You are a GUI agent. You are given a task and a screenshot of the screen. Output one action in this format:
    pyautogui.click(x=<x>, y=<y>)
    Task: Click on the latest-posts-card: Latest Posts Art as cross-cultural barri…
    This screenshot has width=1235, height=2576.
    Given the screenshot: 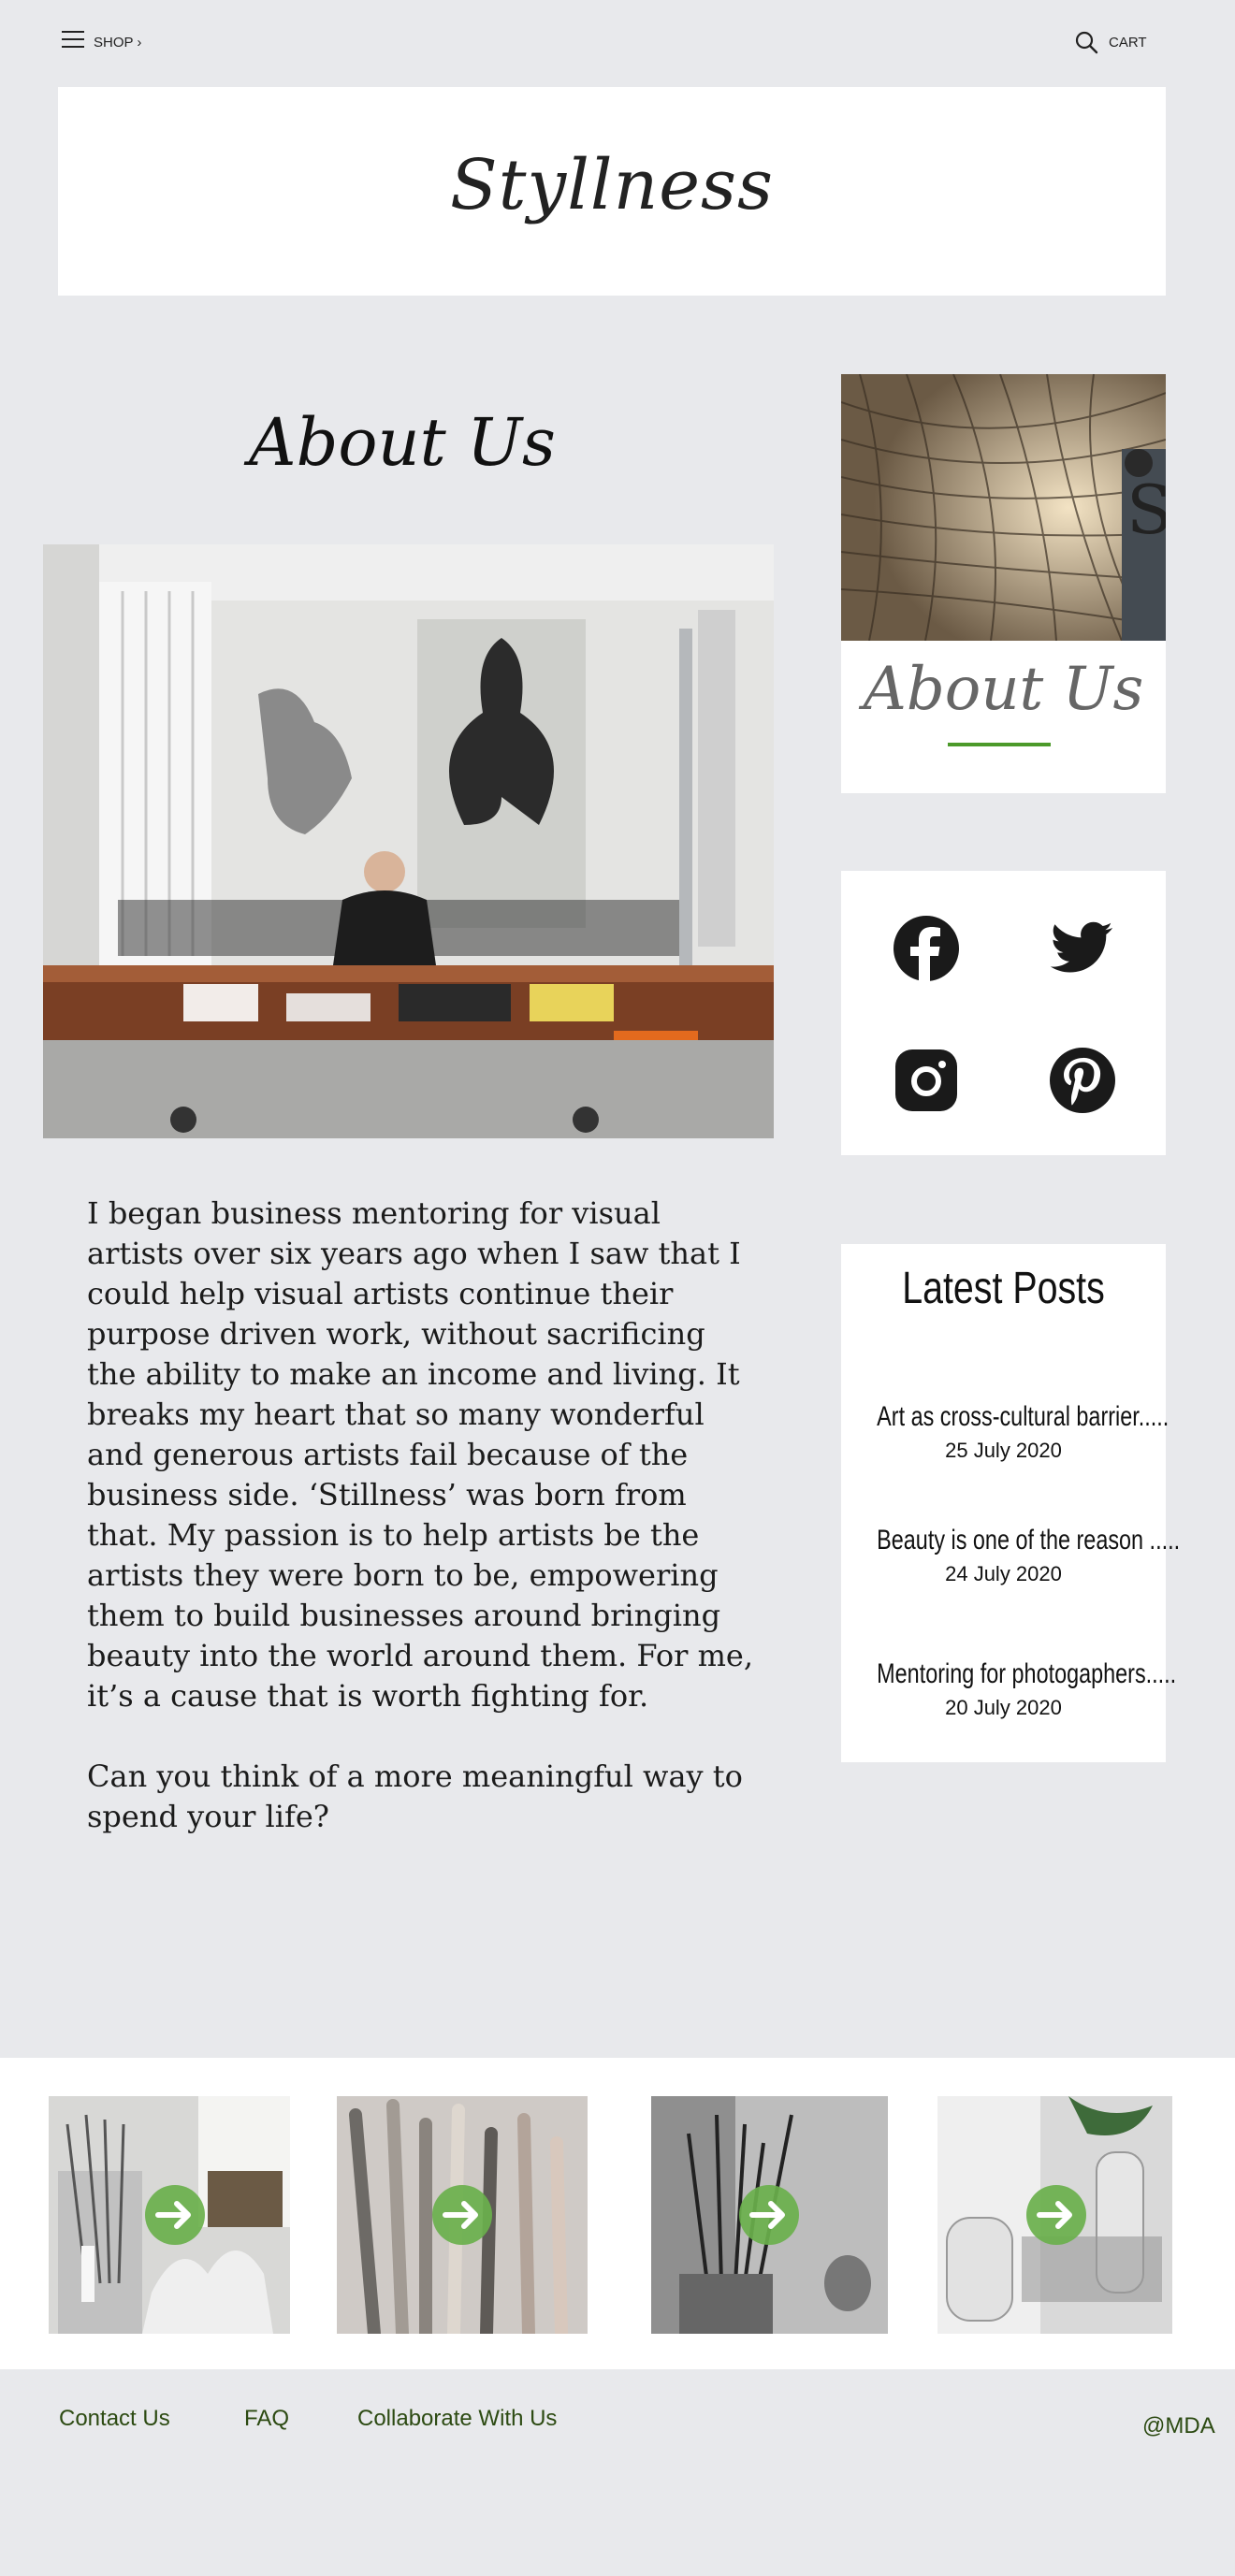 What is the action you would take?
    pyautogui.click(x=1011, y=1503)
    